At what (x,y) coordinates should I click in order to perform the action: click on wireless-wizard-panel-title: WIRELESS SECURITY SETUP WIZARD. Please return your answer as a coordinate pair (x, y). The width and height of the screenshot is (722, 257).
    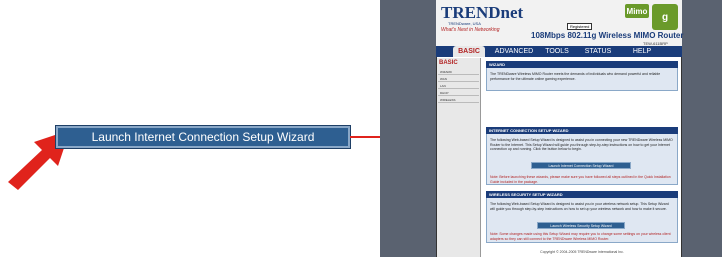
    Looking at the image, I should click on (582, 194).